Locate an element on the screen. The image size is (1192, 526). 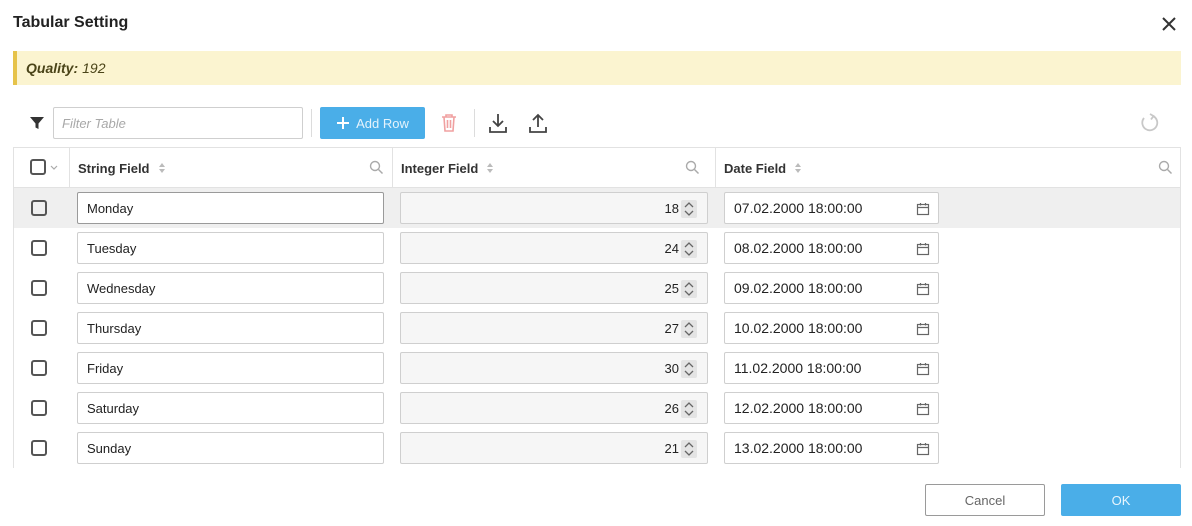
table-row: Saturday 26 12.02.2000 18:00:00 is located at coordinates (597, 408).